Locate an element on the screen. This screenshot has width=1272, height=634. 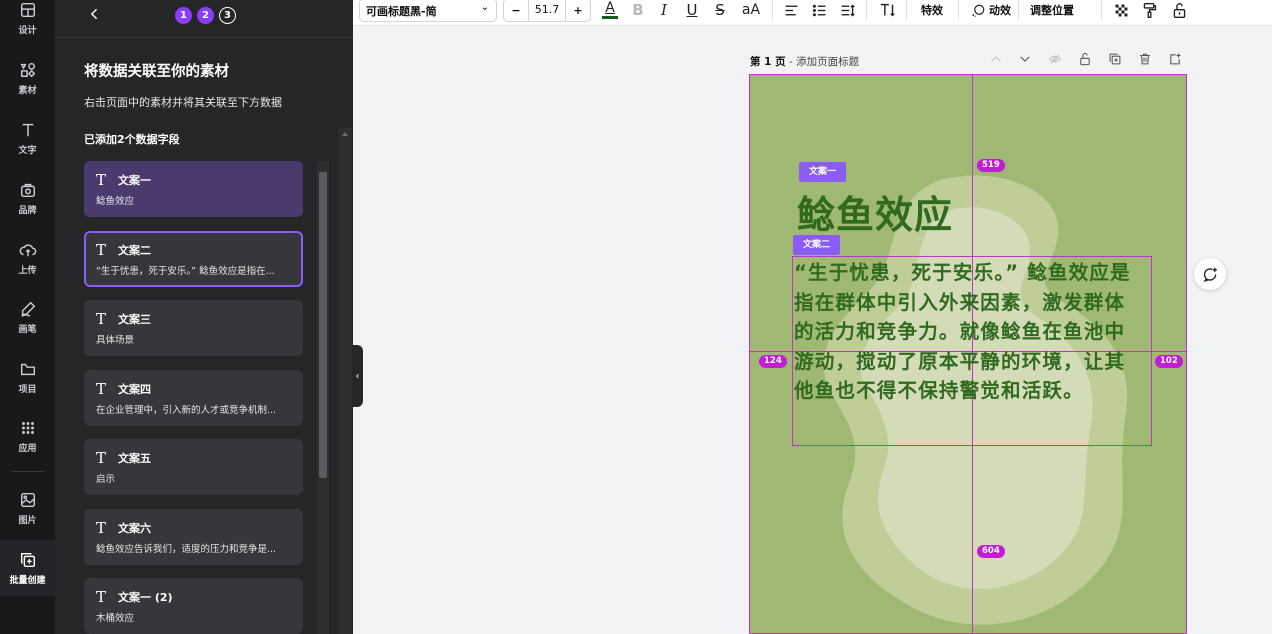
chevron-up-icon is located at coordinates (996, 59).